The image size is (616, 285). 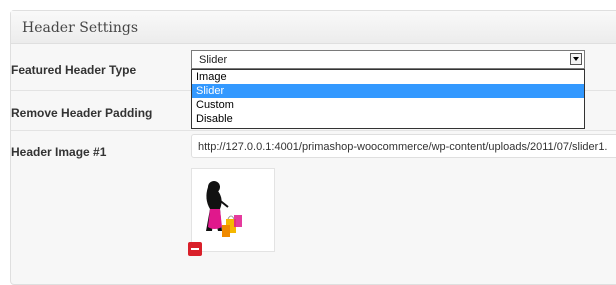 I want to click on featured-header-type-label: Featured Header Type, so click(x=74, y=70).